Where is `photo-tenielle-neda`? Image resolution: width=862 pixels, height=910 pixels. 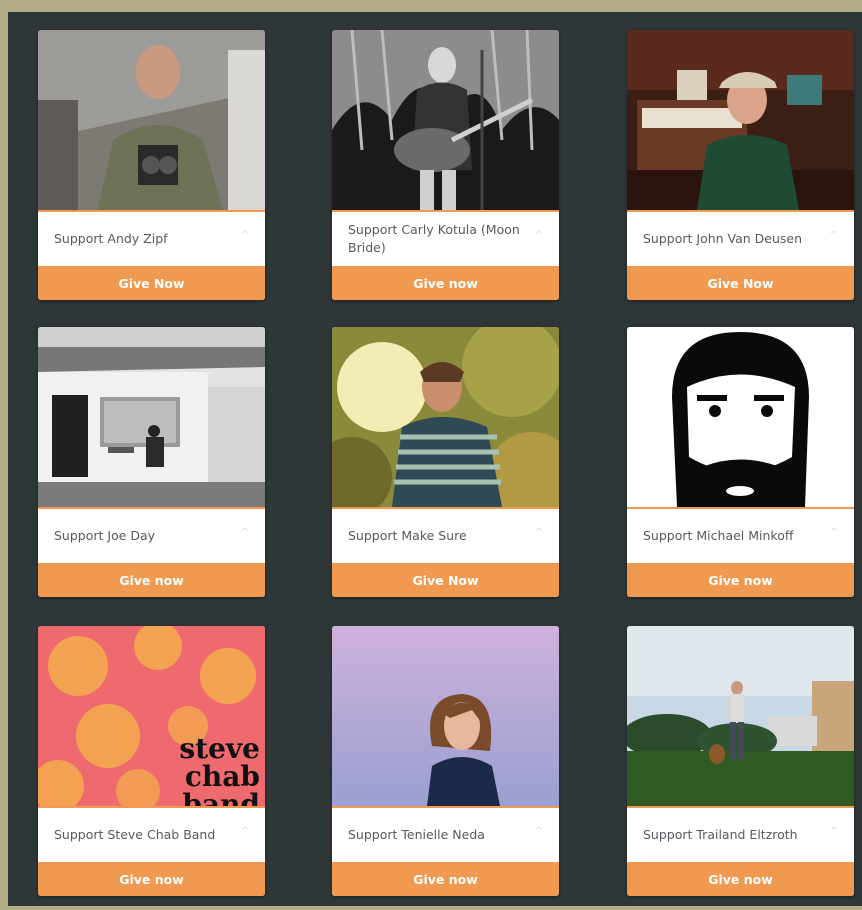
photo-tenielle-neda is located at coordinates (445, 716).